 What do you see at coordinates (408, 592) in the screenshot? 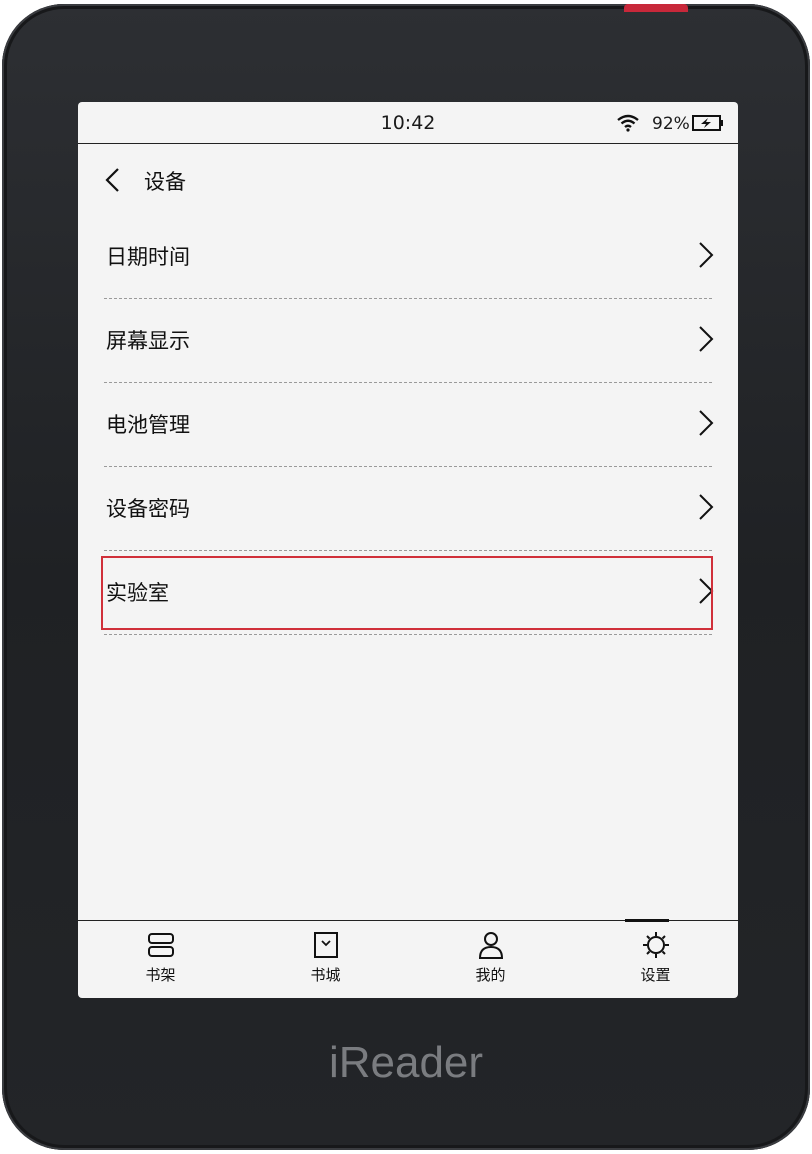
I see `menu-item-lab: 实验室` at bounding box center [408, 592].